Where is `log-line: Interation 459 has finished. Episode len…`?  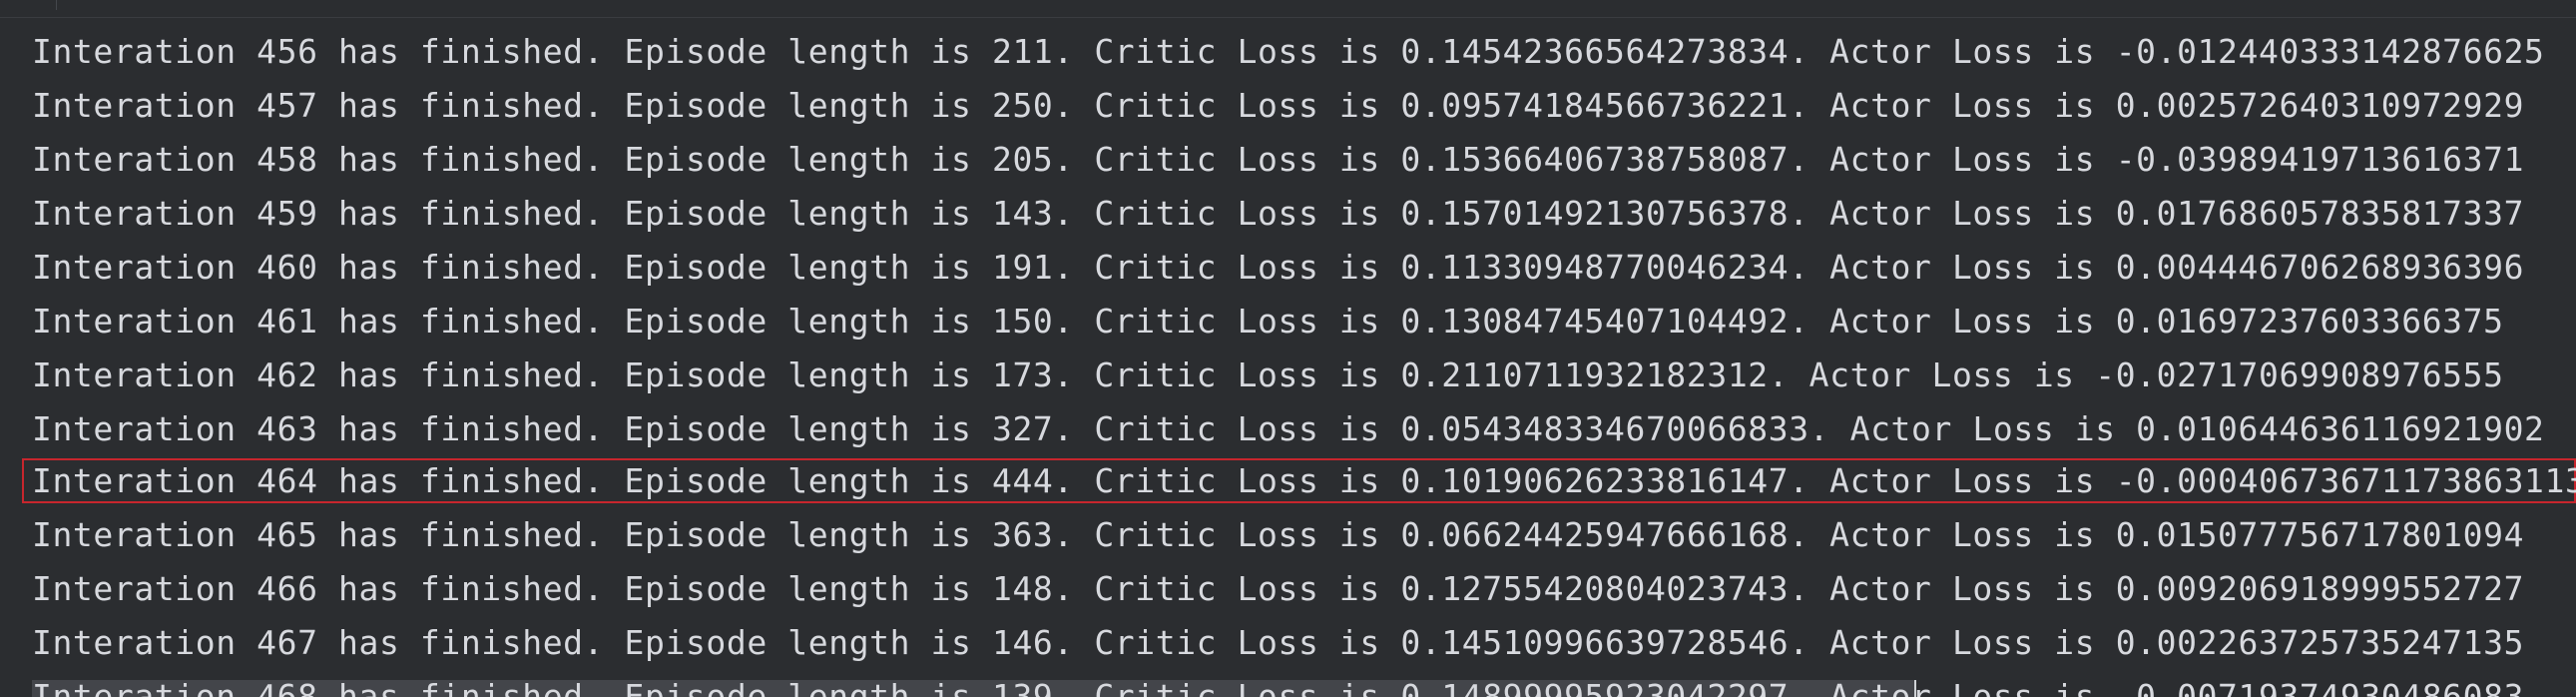 log-line: Interation 459 has finished. Episode len… is located at coordinates (1279, 213).